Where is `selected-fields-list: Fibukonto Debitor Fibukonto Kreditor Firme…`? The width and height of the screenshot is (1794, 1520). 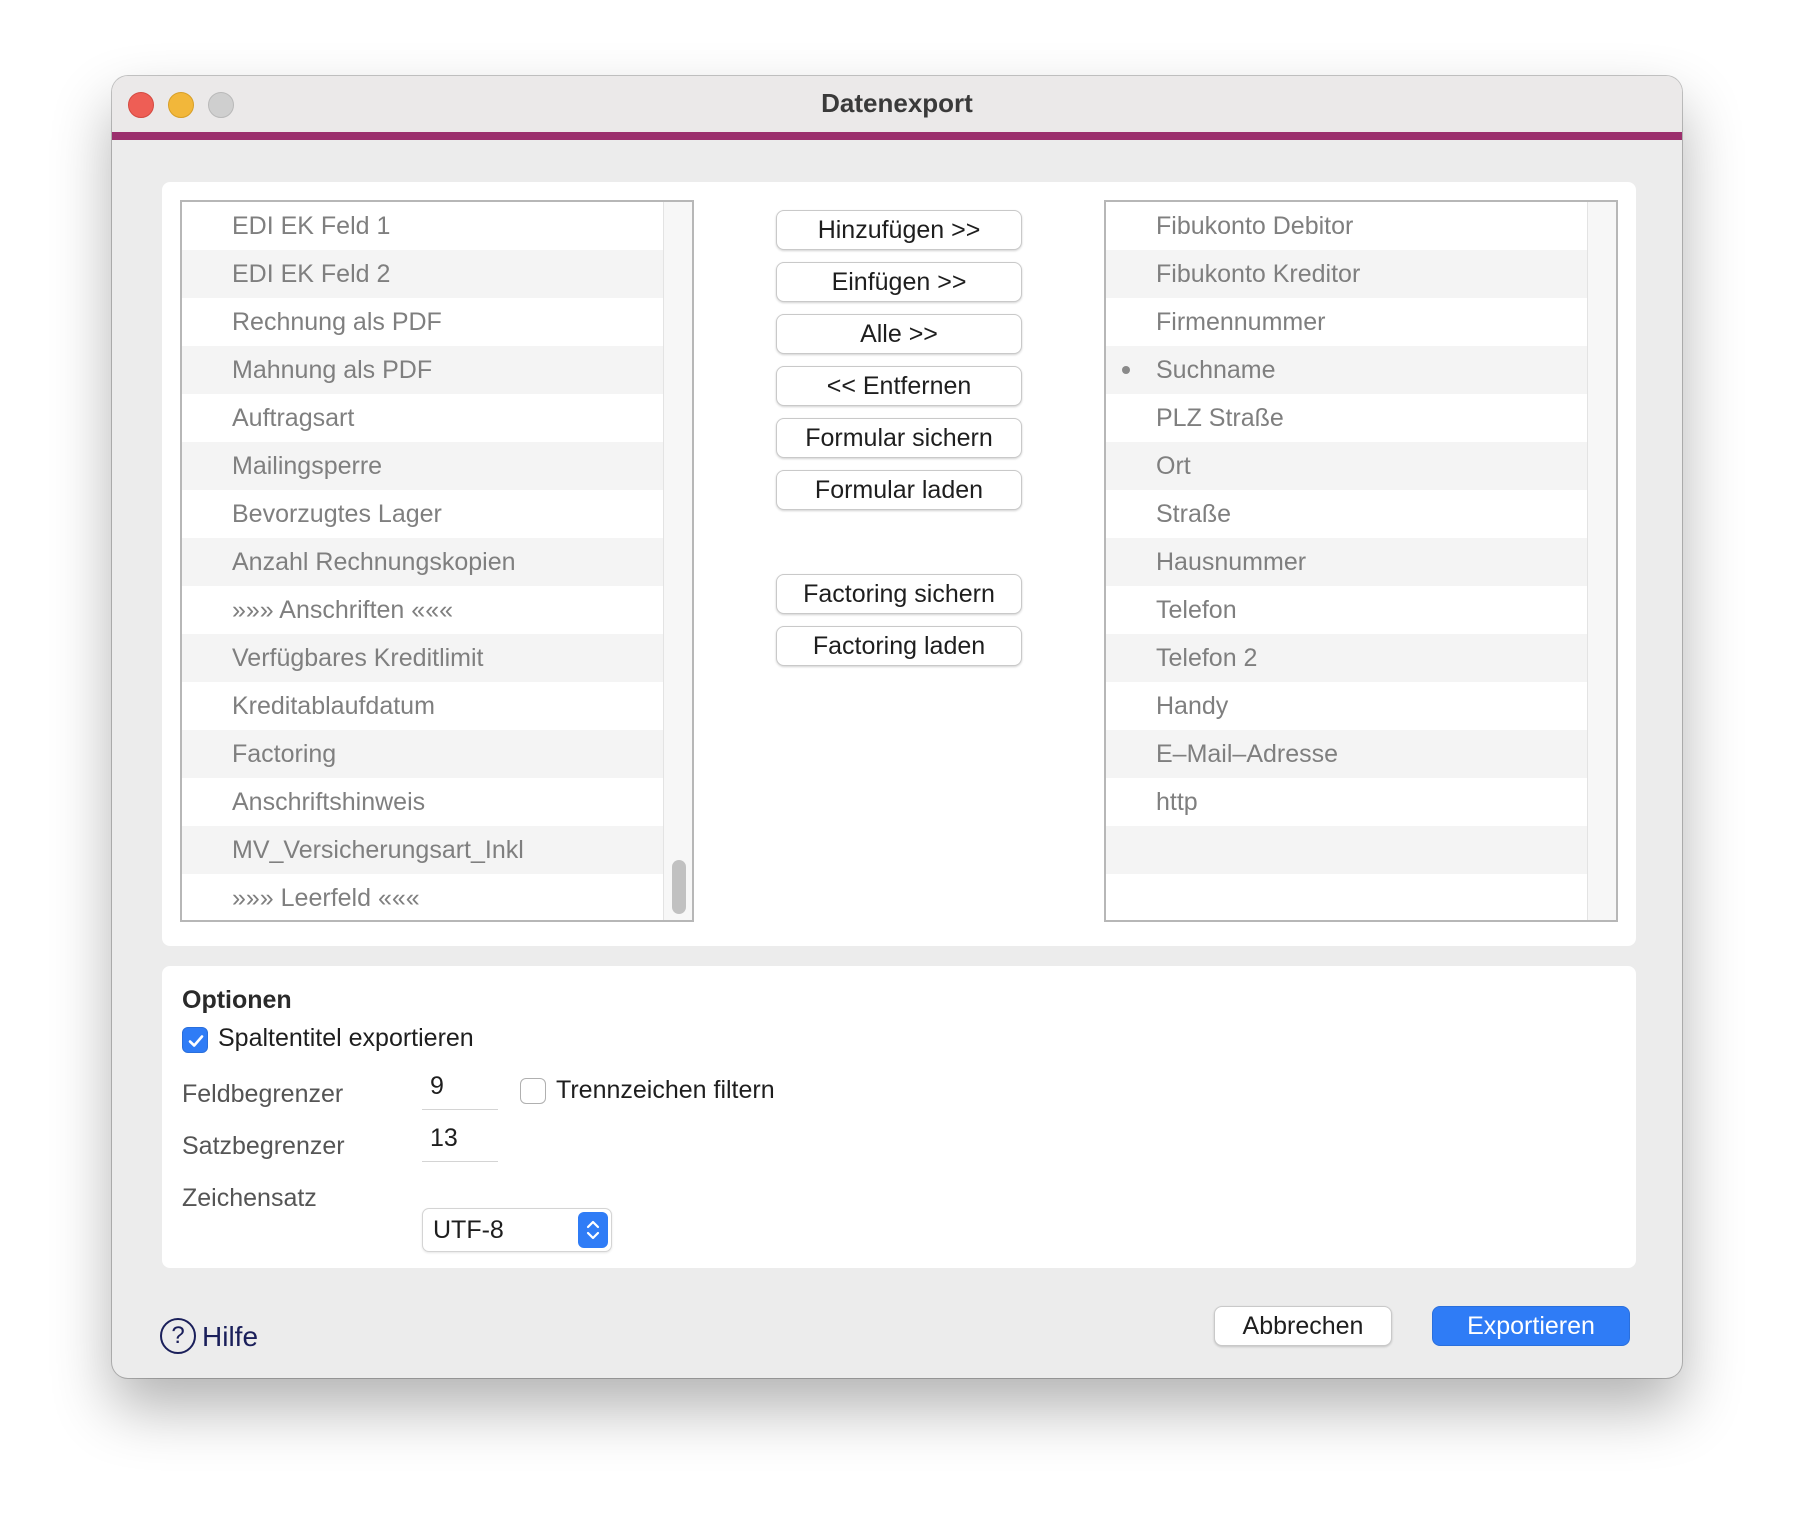
selected-fields-list: Fibukonto Debitor Fibukonto Kreditor Firme… is located at coordinates (1361, 561).